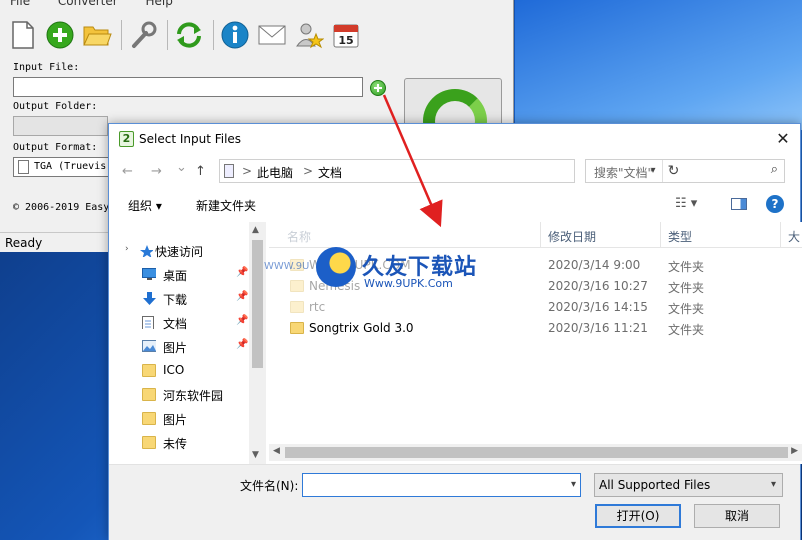 The height and width of the screenshot is (540, 802). What do you see at coordinates (688, 485) in the screenshot?
I see `file-type-filter-select: All Supported Files ▾` at bounding box center [688, 485].